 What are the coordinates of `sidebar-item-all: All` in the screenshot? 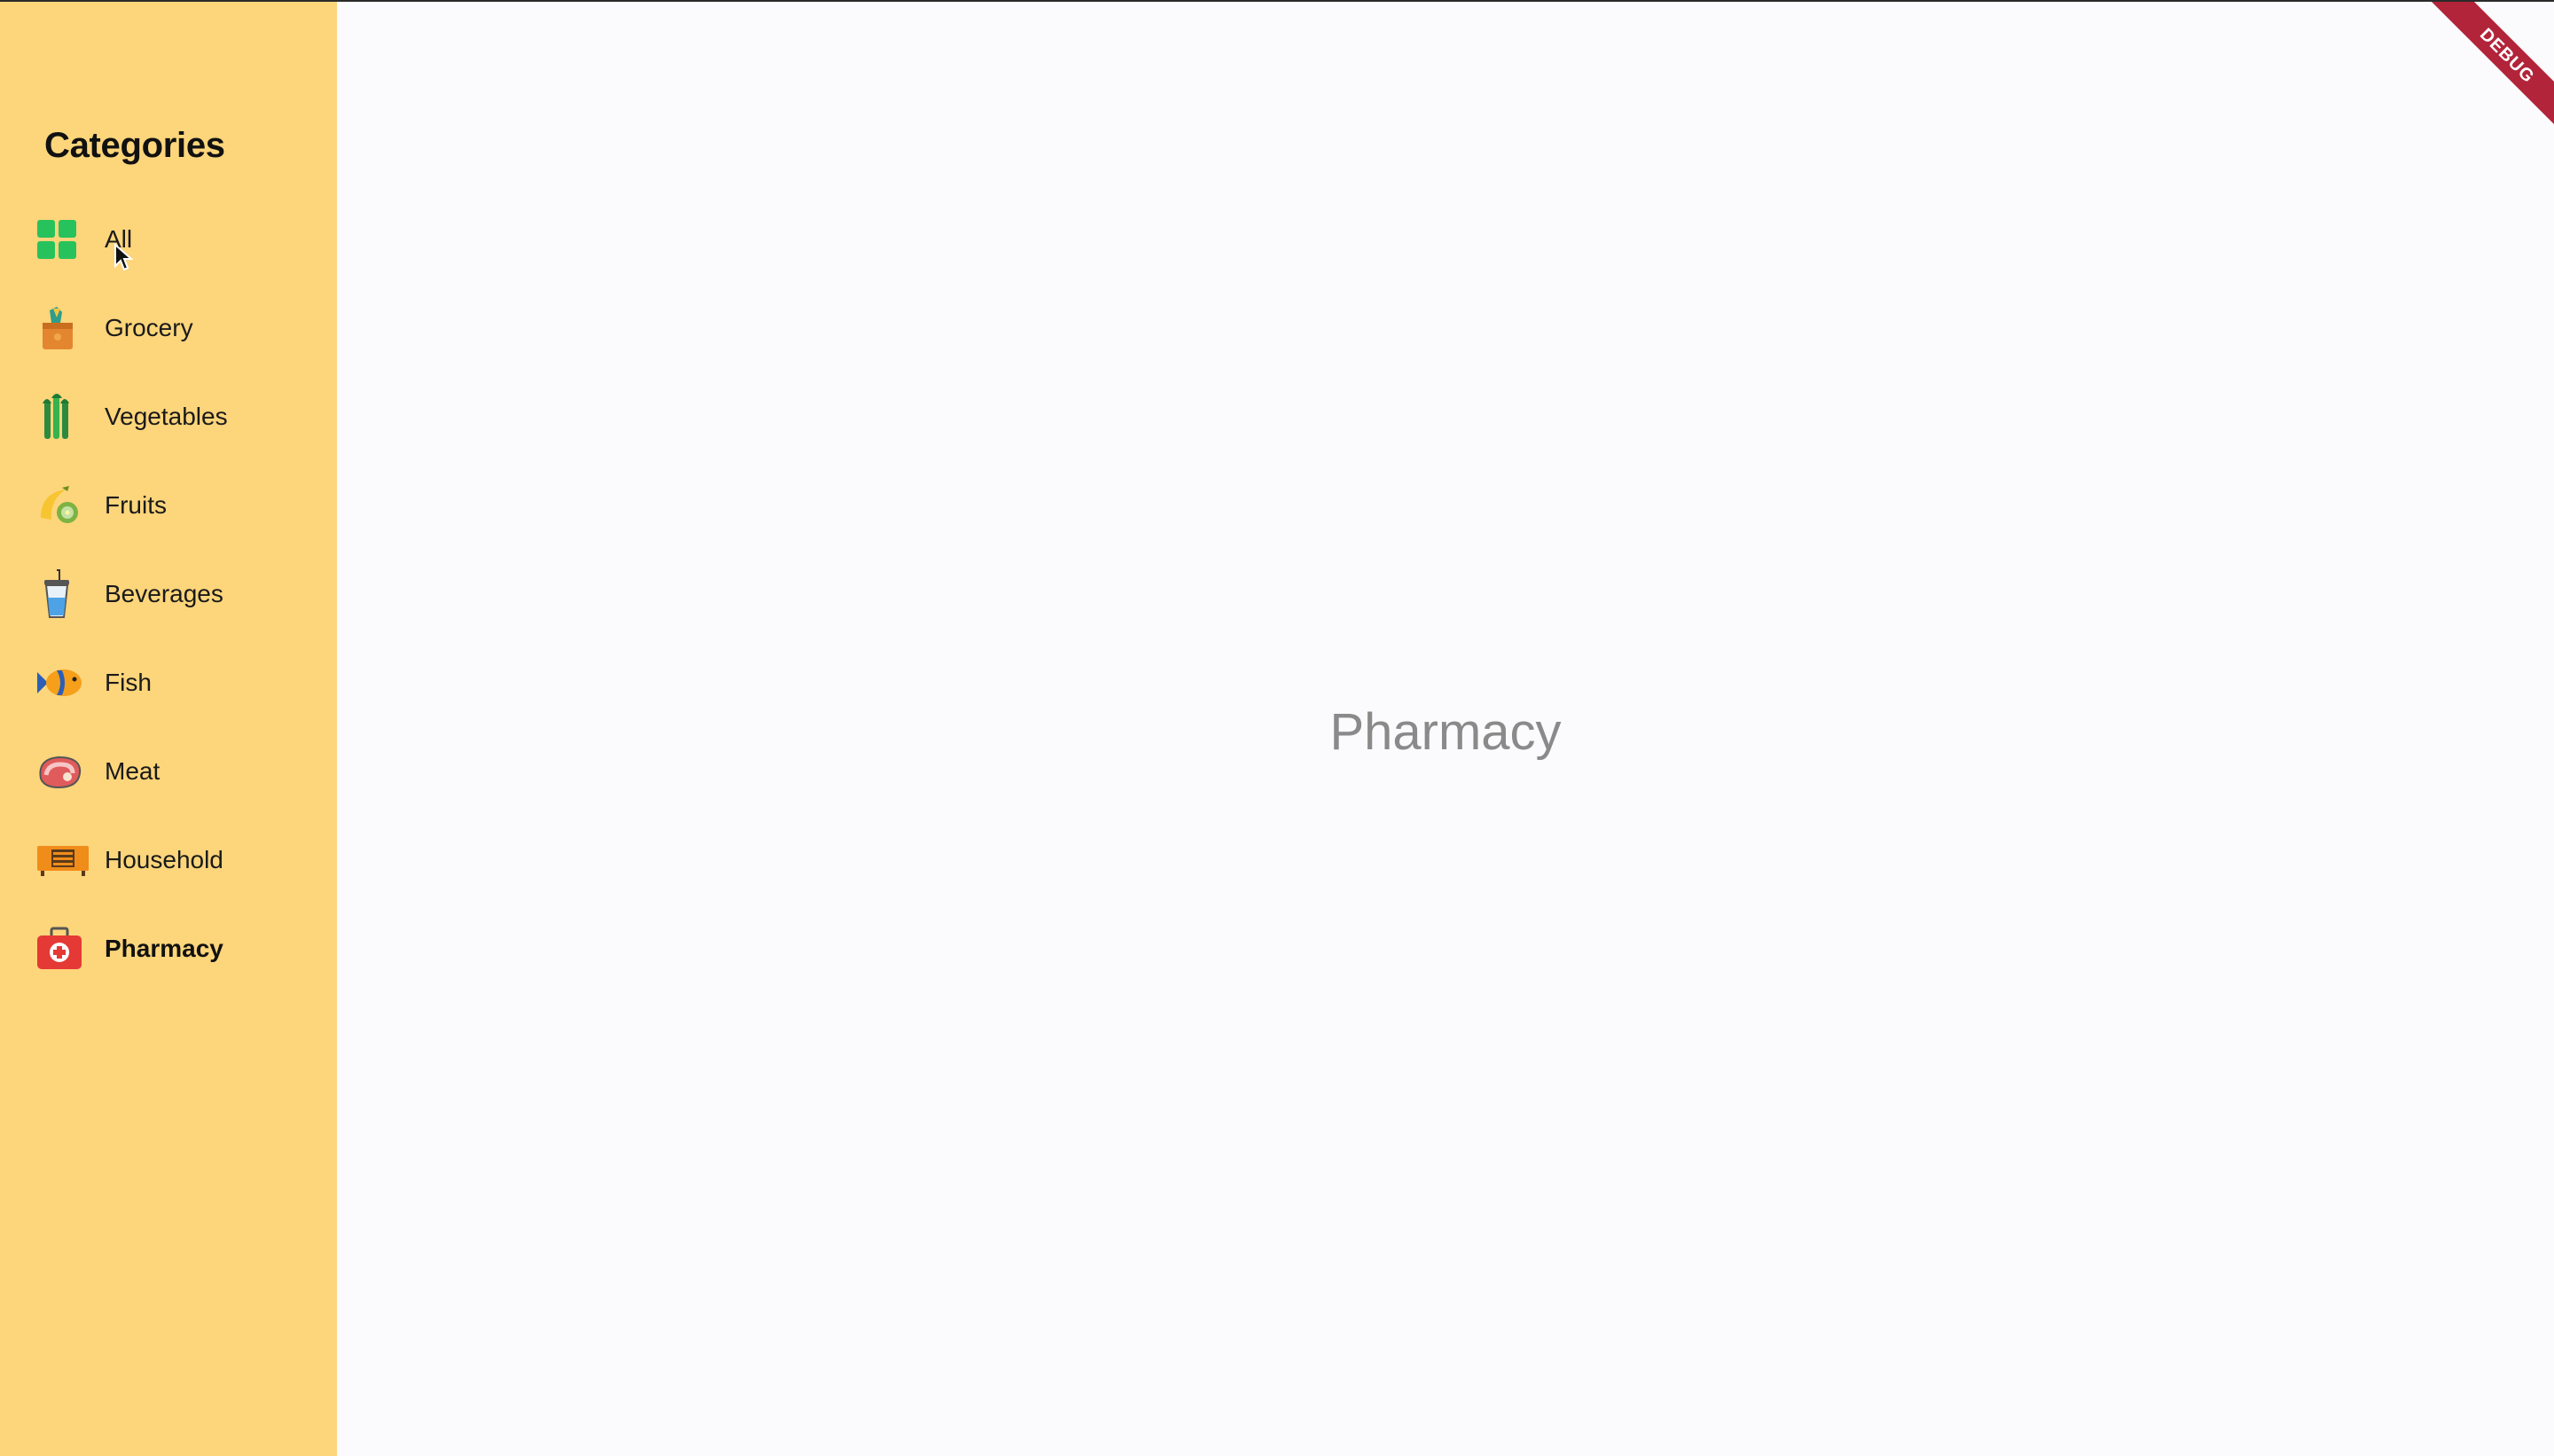 It's located at (181, 239).